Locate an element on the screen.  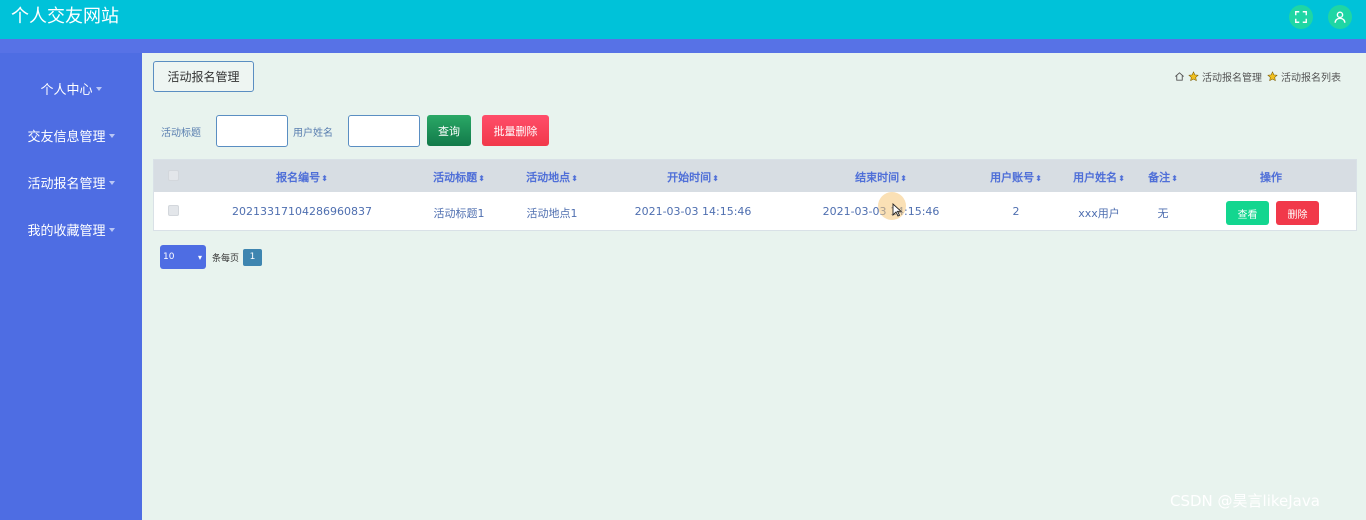
mouse-pointer-icon is located at coordinates (897, 210).